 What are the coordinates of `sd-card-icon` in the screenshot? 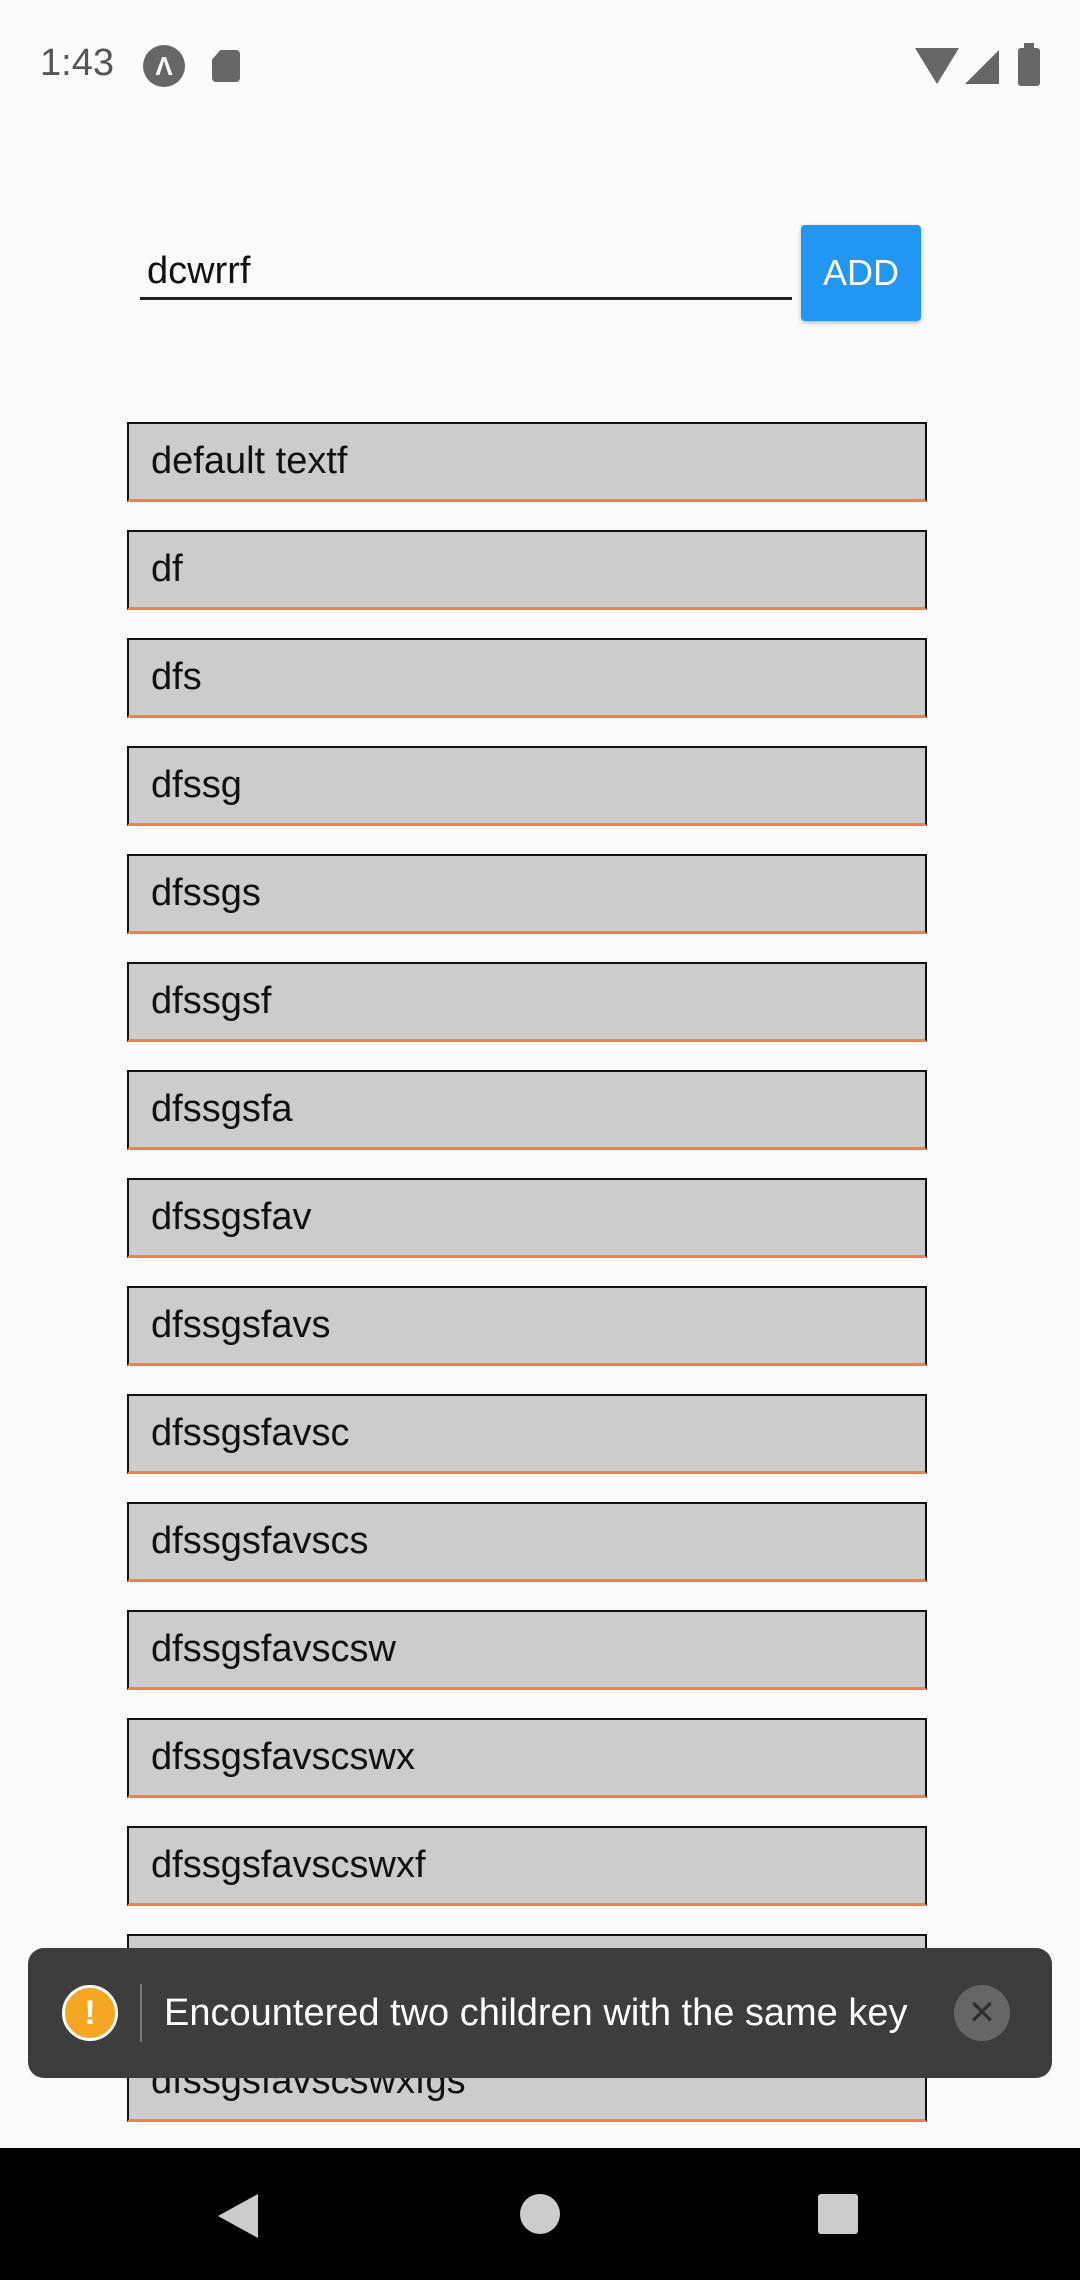 It's located at (226, 66).